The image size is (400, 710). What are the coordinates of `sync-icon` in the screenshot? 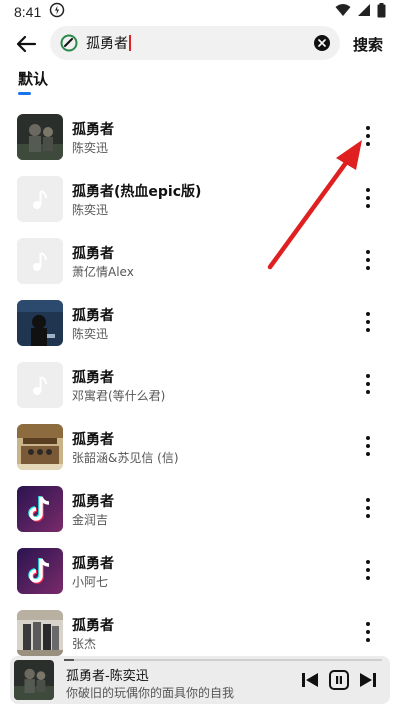 It's located at (57, 12).